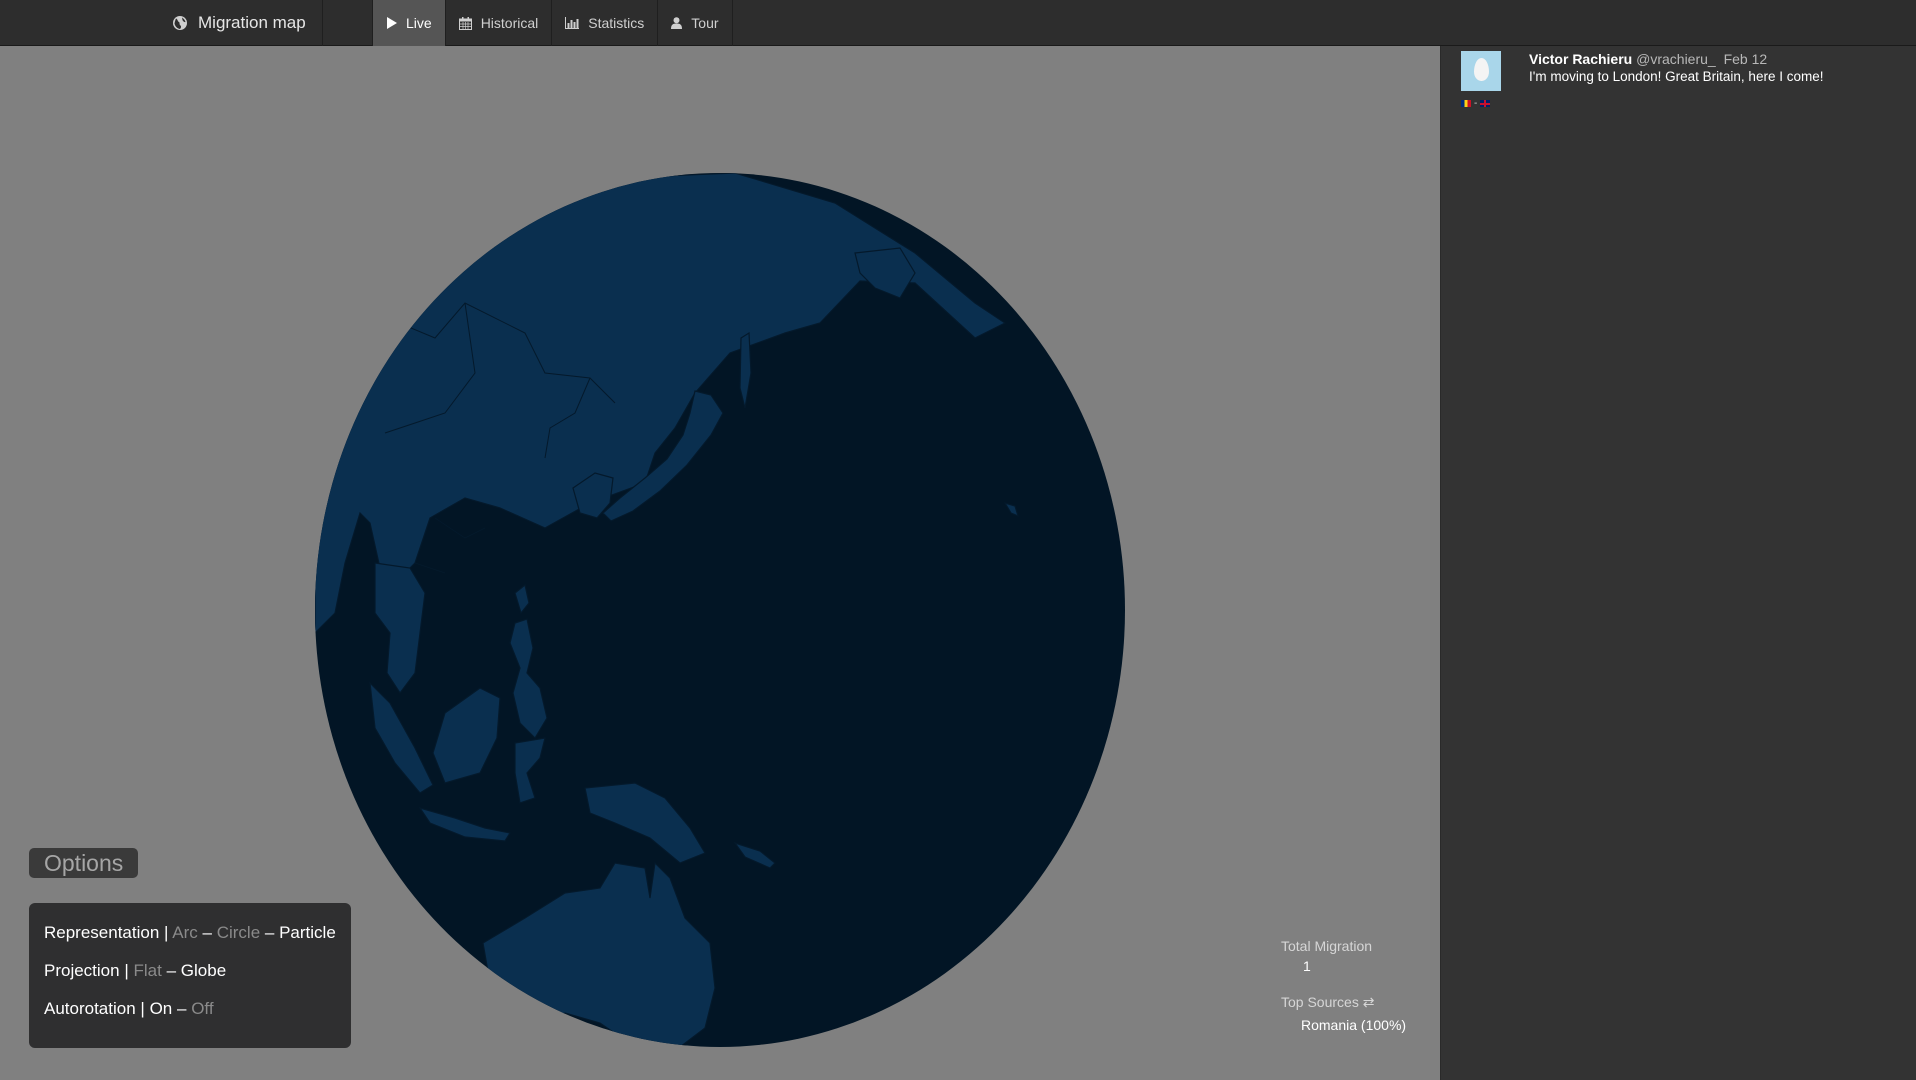 The height and width of the screenshot is (1080, 1916). Describe the element at coordinates (203, 970) in the screenshot. I see `projection-globe: Globe` at that location.